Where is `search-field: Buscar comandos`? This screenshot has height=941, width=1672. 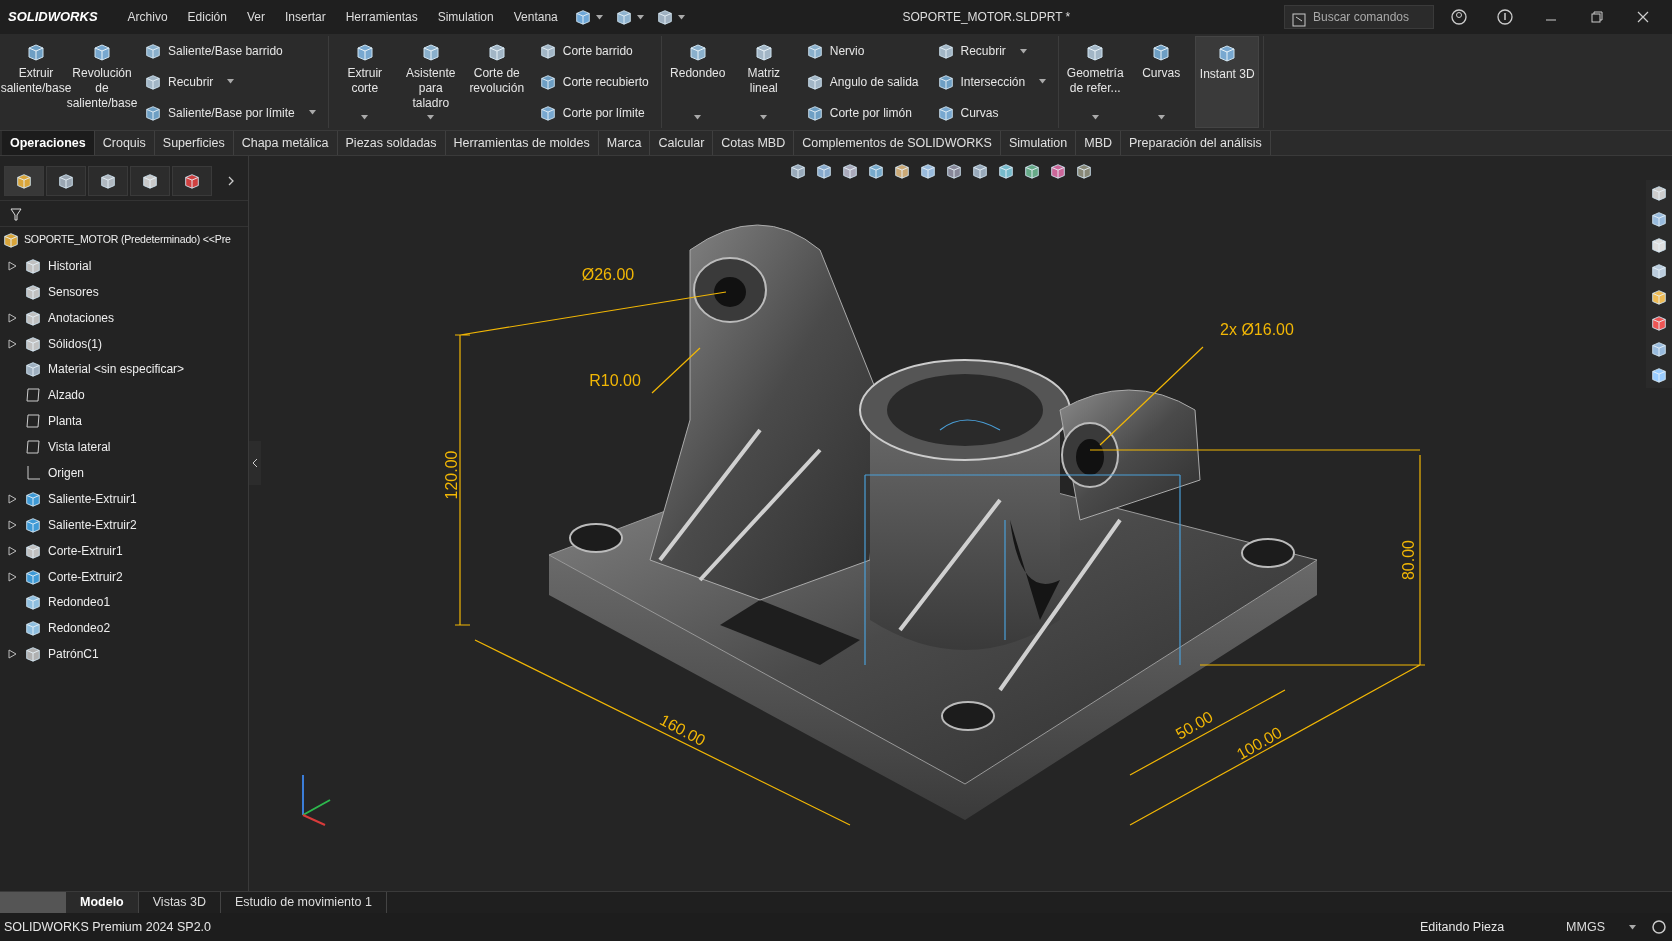 search-field: Buscar comandos is located at coordinates (1359, 17).